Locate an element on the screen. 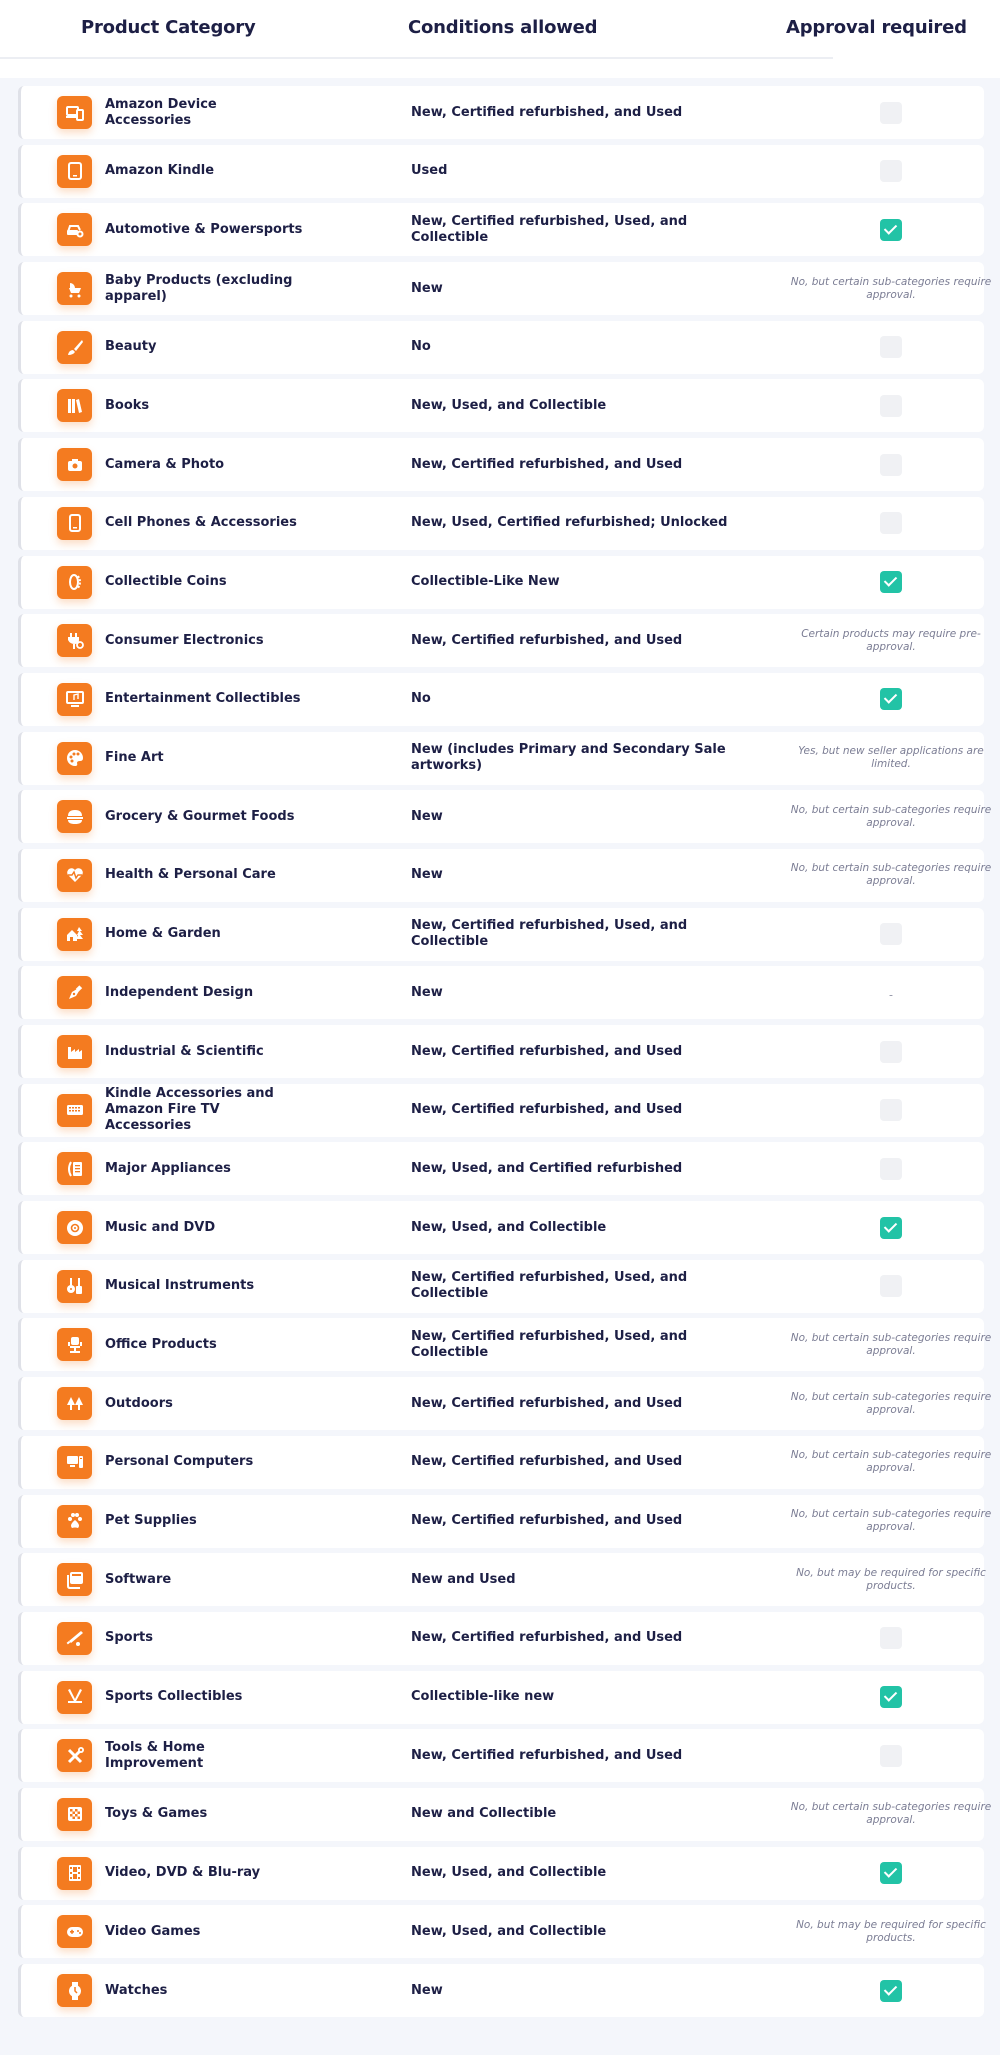 This screenshot has width=1000, height=2055. table-row-20: Music and DVD New, Used, and Collectible is located at coordinates (501, 1228).